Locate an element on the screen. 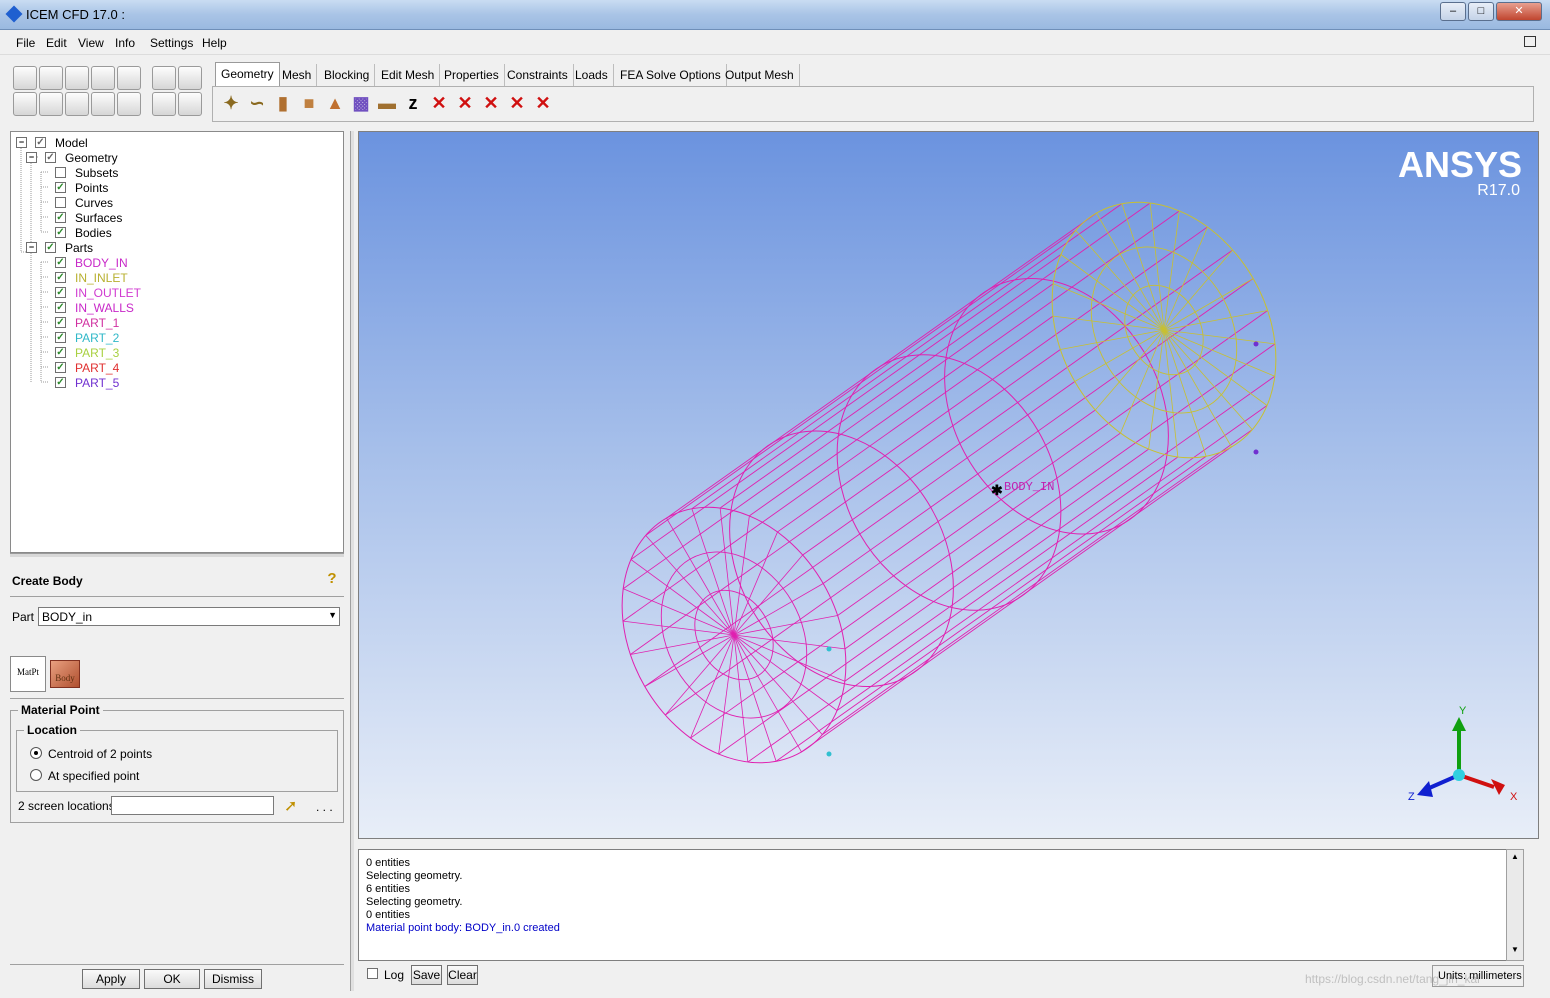  geometry-checkbox: ✓ is located at coordinates (50, 157).